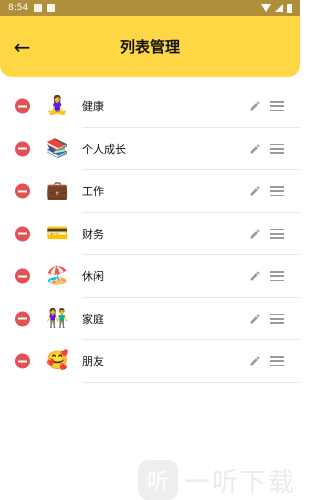 This screenshot has height=500, width=320. What do you see at coordinates (150, 8) in the screenshot?
I see `status-bar: 8:54` at bounding box center [150, 8].